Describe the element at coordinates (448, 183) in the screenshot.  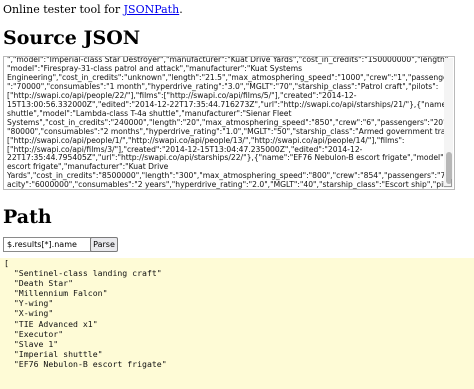
I see `resize-grip-icon` at that location.